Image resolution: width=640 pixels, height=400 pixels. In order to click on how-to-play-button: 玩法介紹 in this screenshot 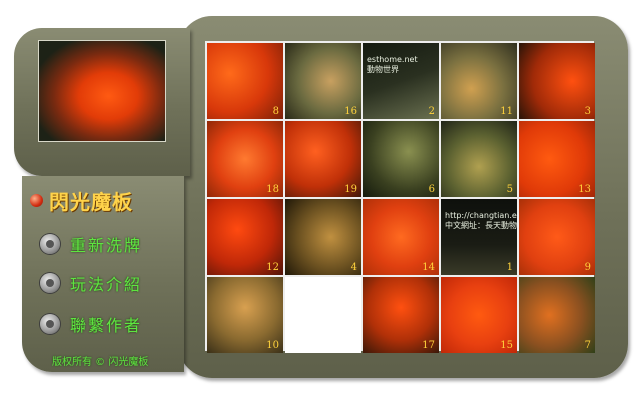, I will do `click(91, 283)`.